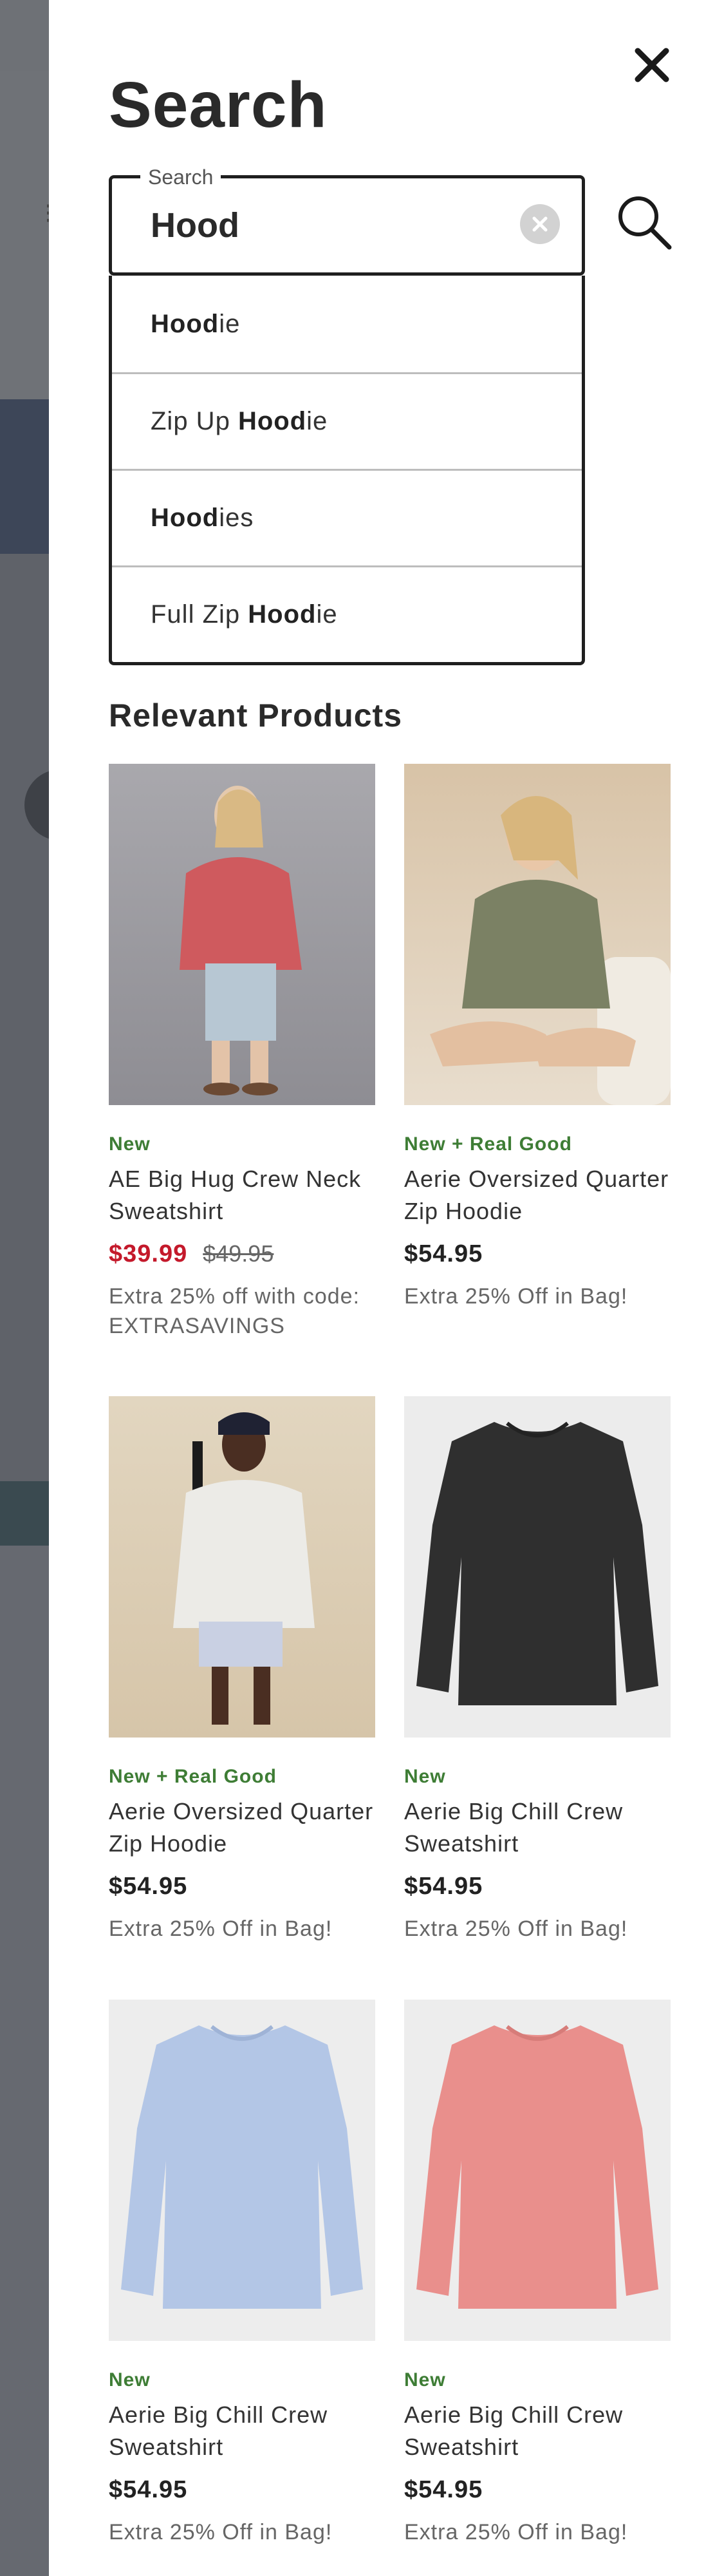 The height and width of the screenshot is (2576, 724). I want to click on search-input: Hood, so click(195, 225).